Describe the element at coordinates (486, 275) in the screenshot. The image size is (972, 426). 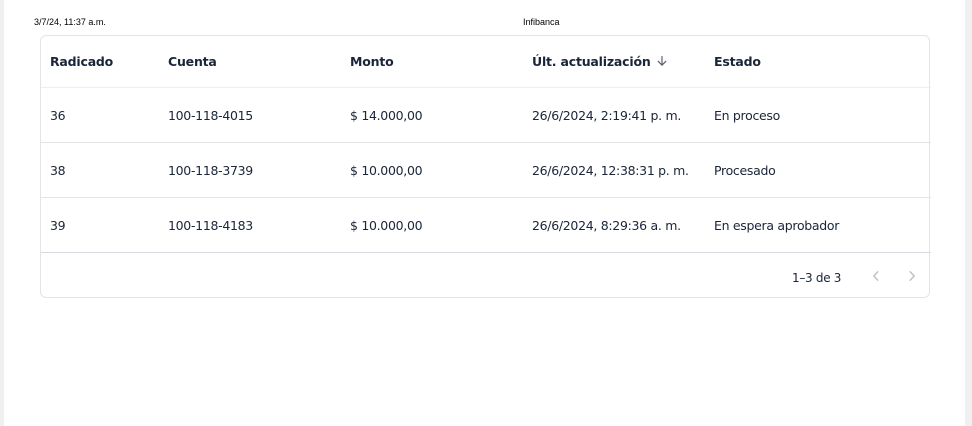
I see `pagination-footer: 1–3 de 3` at that location.